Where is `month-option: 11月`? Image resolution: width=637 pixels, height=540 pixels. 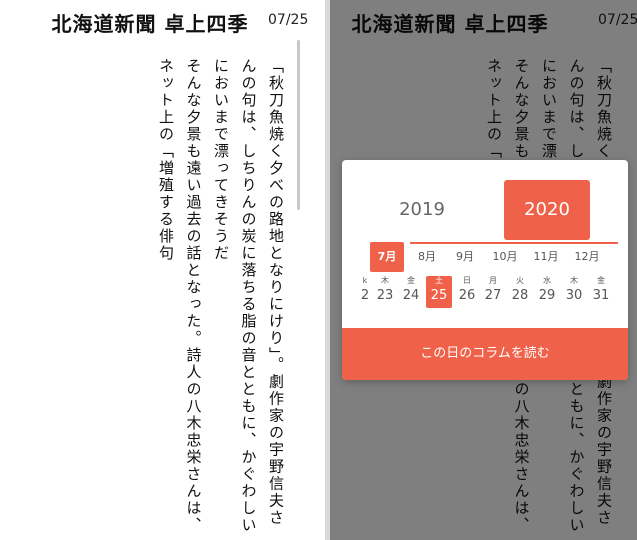 month-option: 11月 is located at coordinates (546, 257).